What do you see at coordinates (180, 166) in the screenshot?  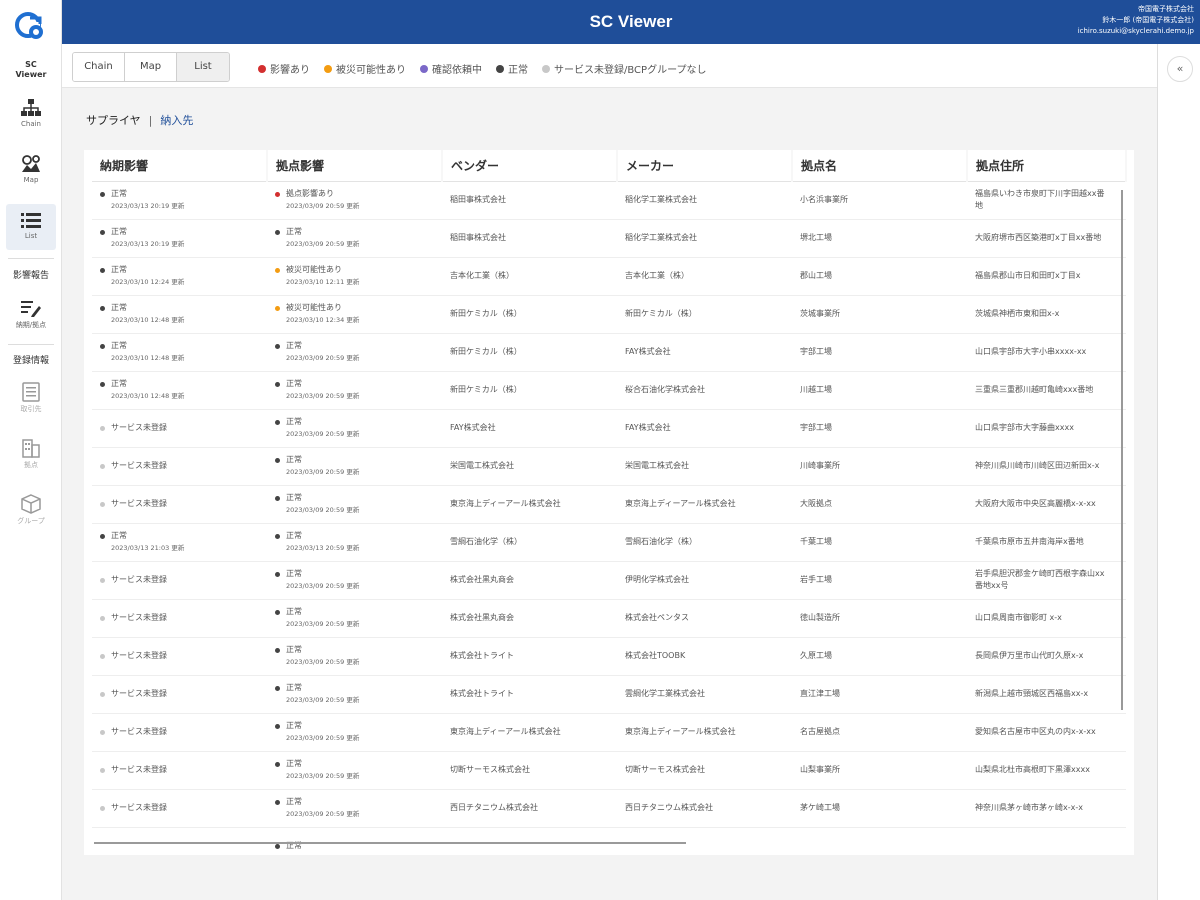 I see `col-delivery-impact: 納期影響` at bounding box center [180, 166].